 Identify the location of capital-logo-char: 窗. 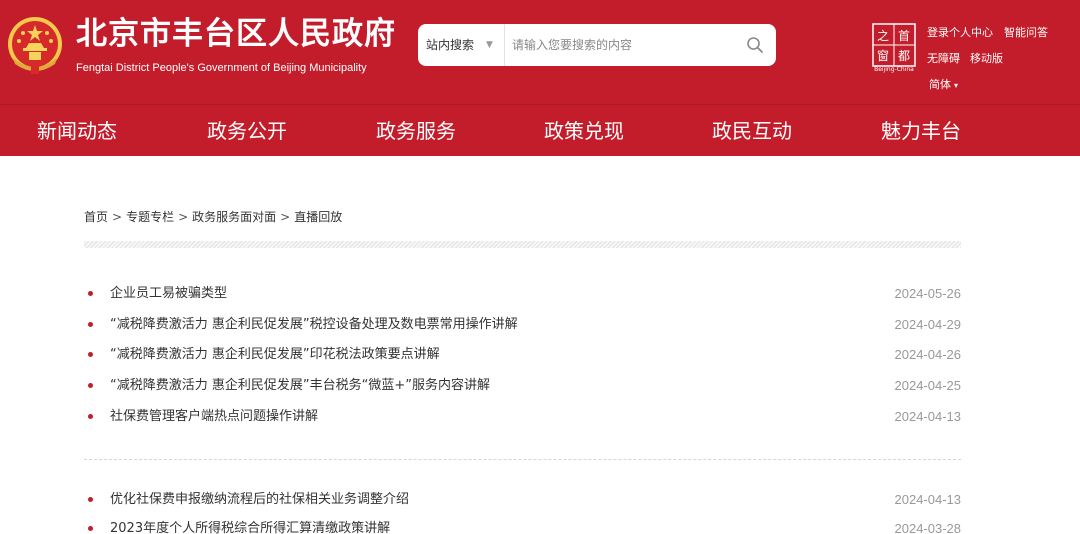
(883, 56).